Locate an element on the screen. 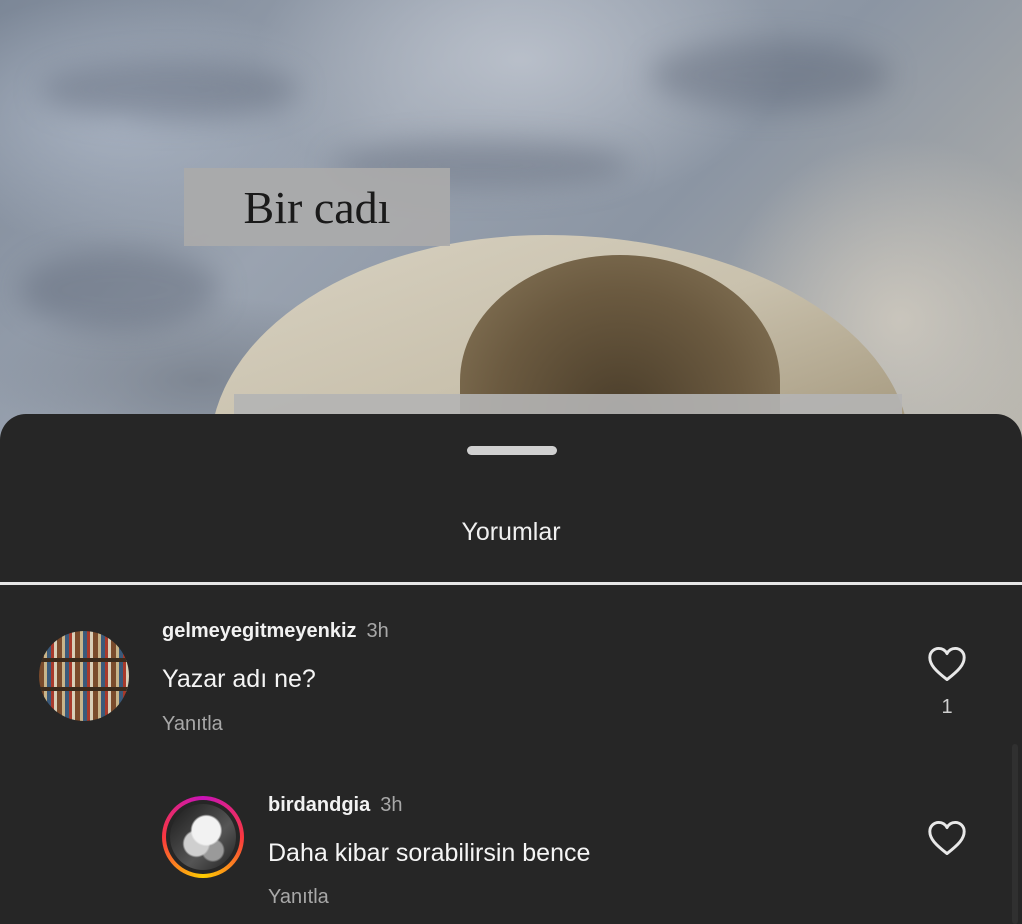 The width and height of the screenshot is (1022, 924). comment-username: birdandgia is located at coordinates (319, 805).